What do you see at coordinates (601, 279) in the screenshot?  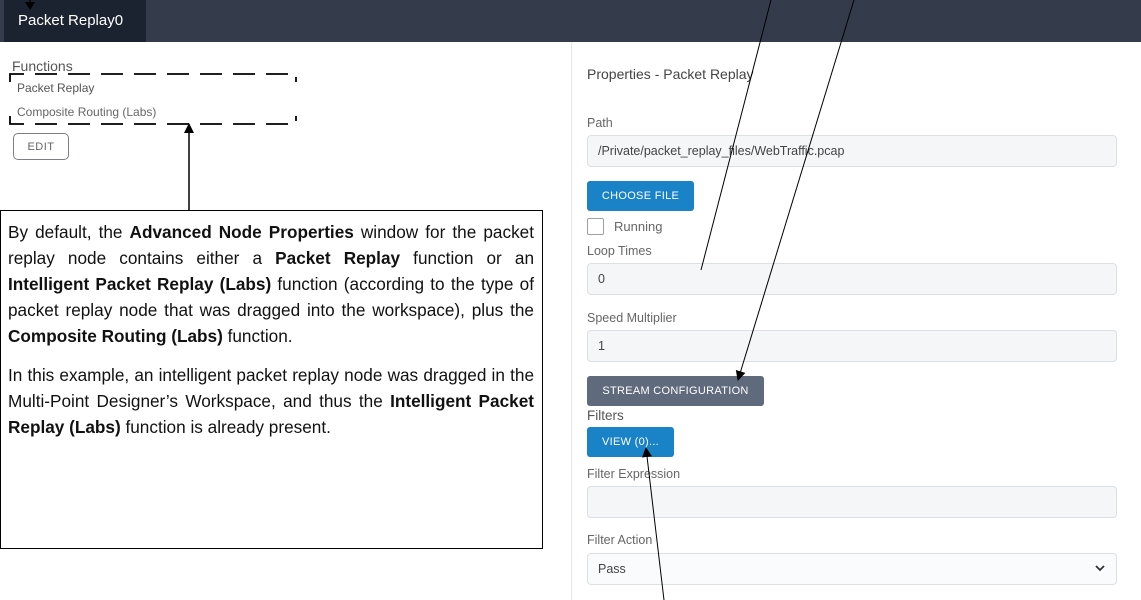 I see `loop-times-value: 0` at bounding box center [601, 279].